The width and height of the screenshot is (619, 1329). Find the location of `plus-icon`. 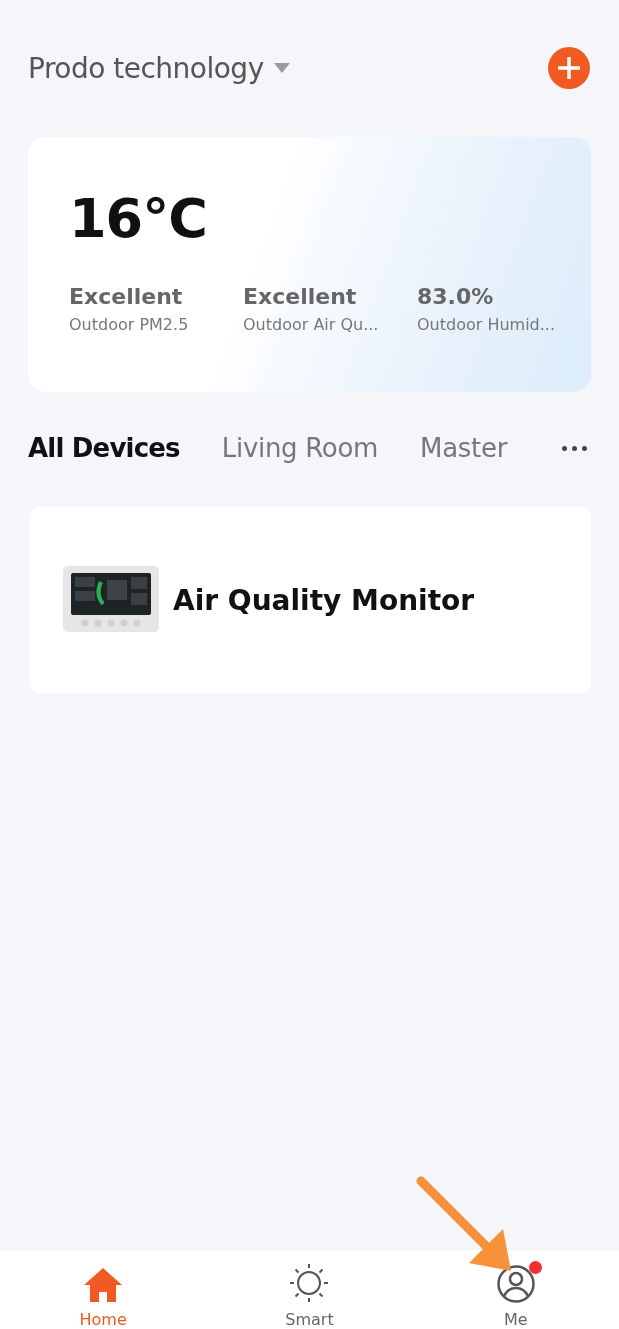

plus-icon is located at coordinates (569, 68).